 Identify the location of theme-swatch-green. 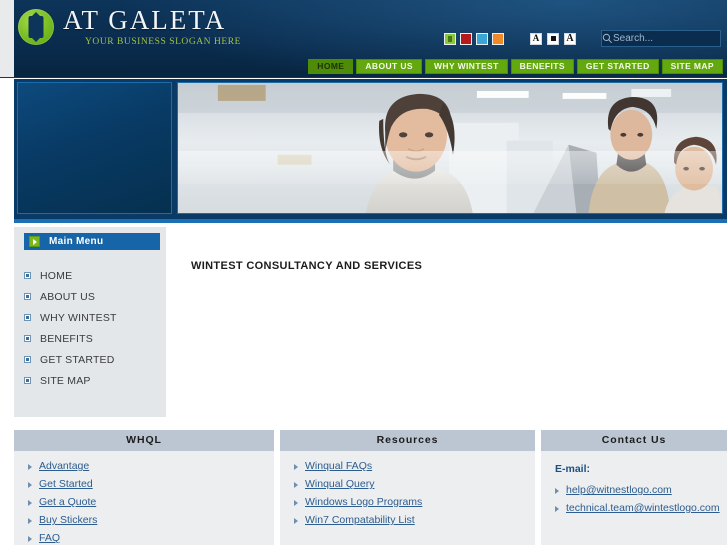
(450, 38).